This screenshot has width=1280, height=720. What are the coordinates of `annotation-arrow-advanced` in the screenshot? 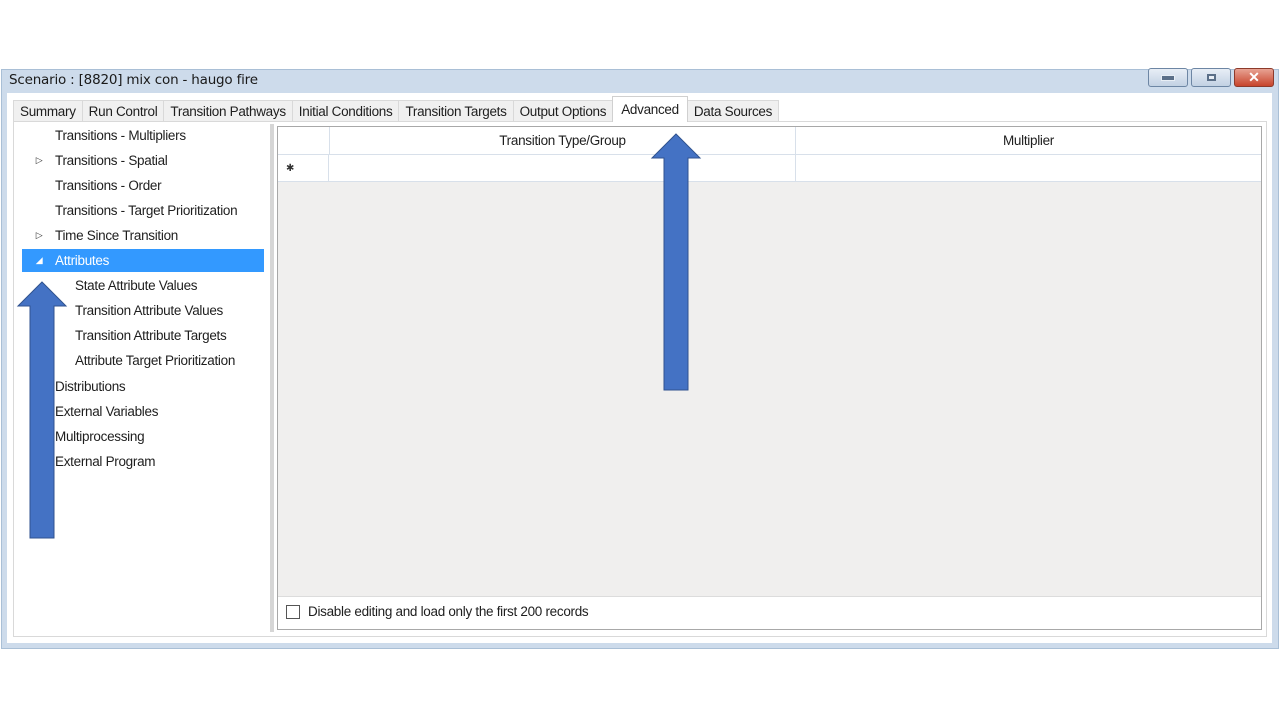 It's located at (676, 262).